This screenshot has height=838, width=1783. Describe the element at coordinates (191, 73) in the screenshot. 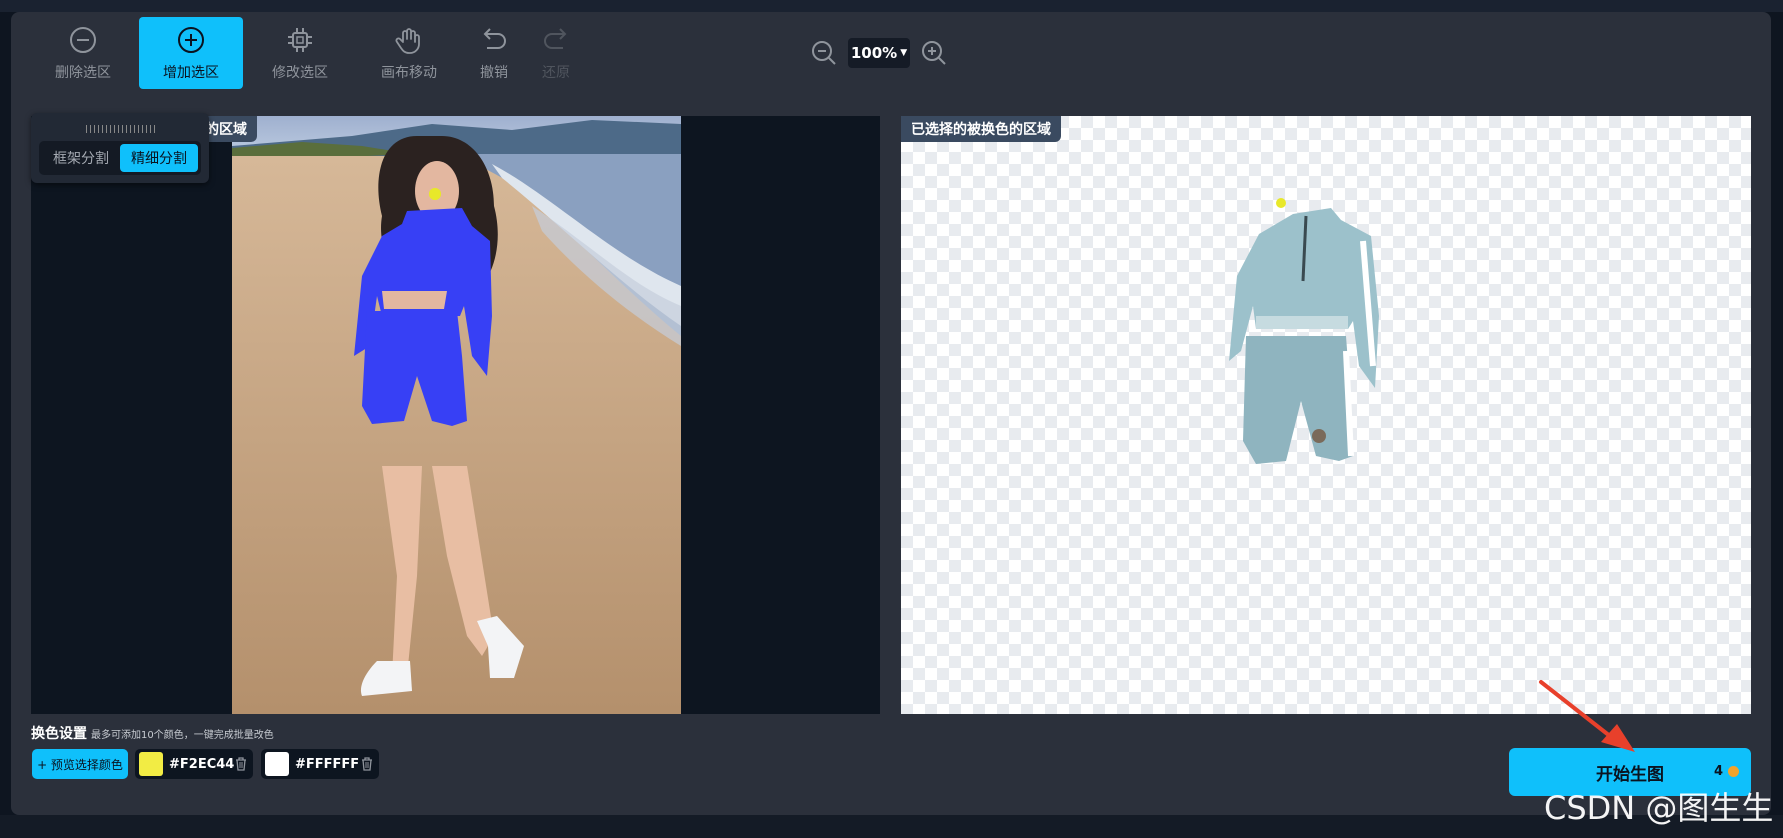

I see `add-selection-label: 增加选区` at that location.